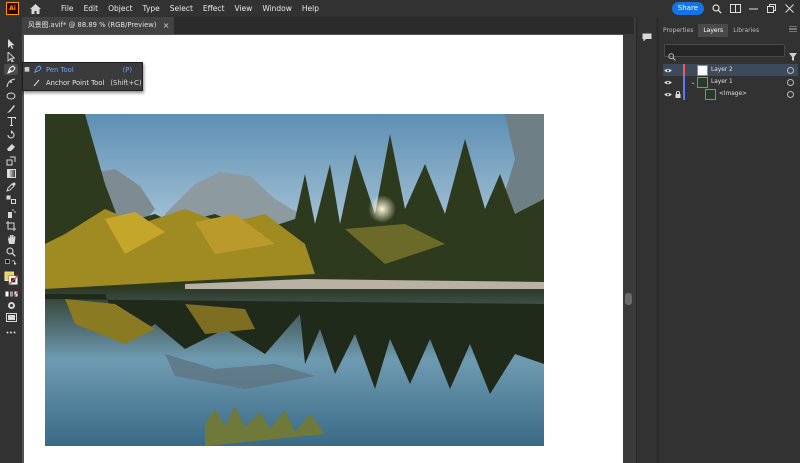 Image resolution: width=800 pixels, height=463 pixels. Describe the element at coordinates (35, 8) in the screenshot. I see `home-icon` at that location.